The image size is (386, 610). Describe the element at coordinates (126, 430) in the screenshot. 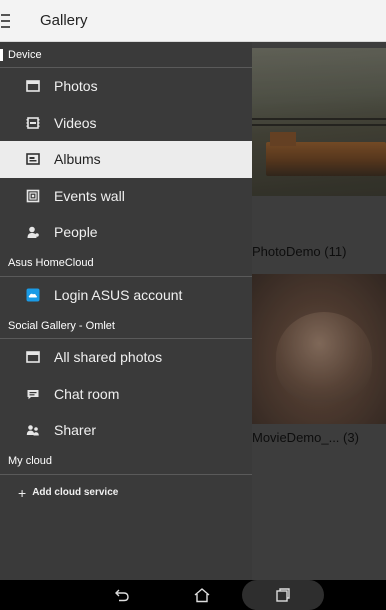

I see `drawer-item-sharer: Sharer` at that location.